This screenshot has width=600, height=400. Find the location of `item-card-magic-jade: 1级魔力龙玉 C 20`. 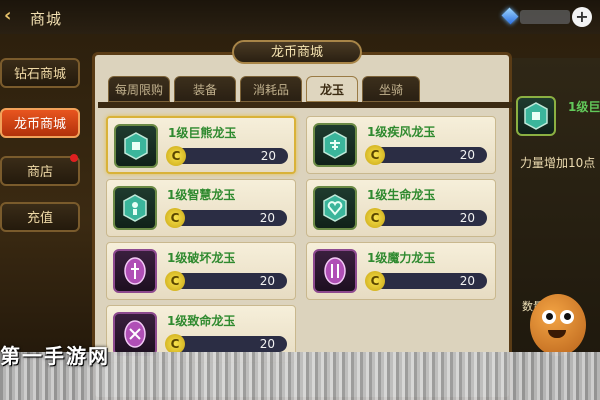

item-card-magic-jade: 1级魔力龙玉 C 20 is located at coordinates (401, 271).